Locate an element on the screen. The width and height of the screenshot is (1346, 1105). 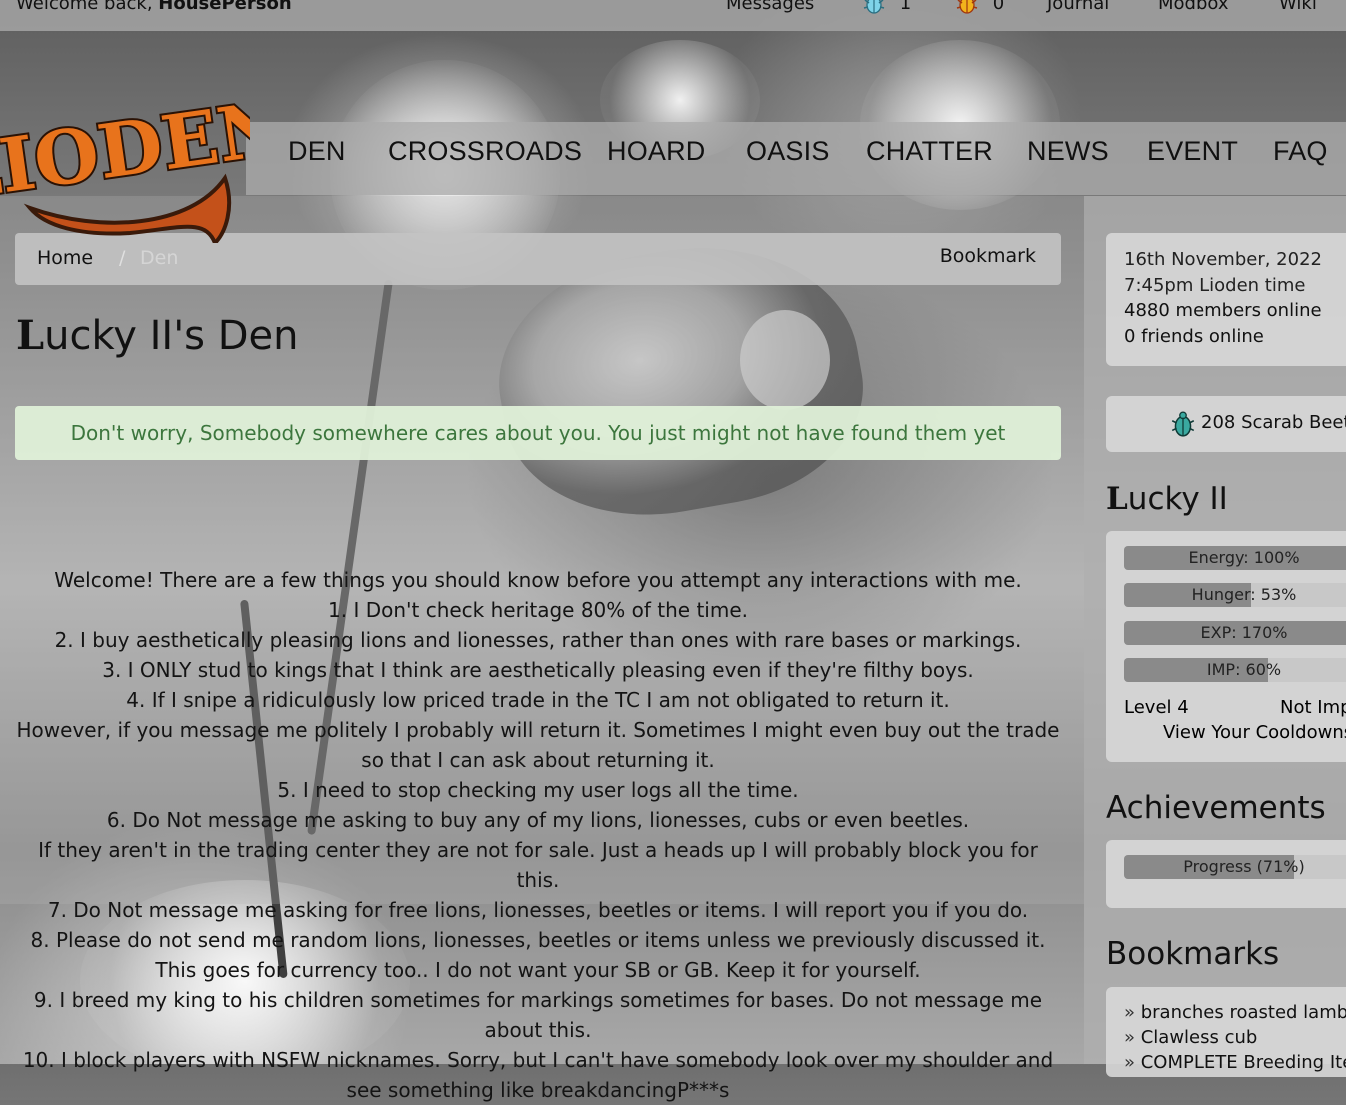
view-cooldowns-link: View Your Cooldowns is located at coordinates (1254, 732).